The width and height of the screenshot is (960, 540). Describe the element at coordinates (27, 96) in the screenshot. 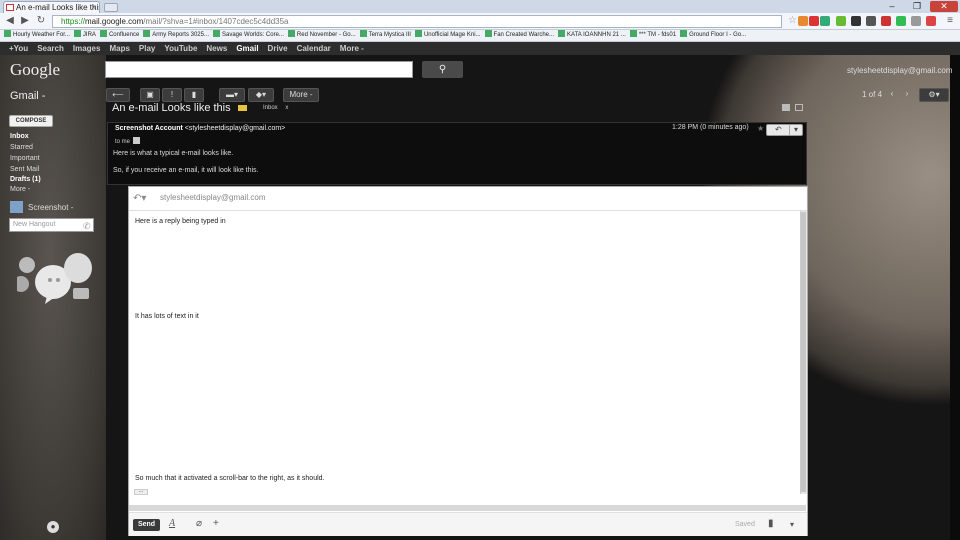

I see `gmail-menu: Gmail -` at that location.